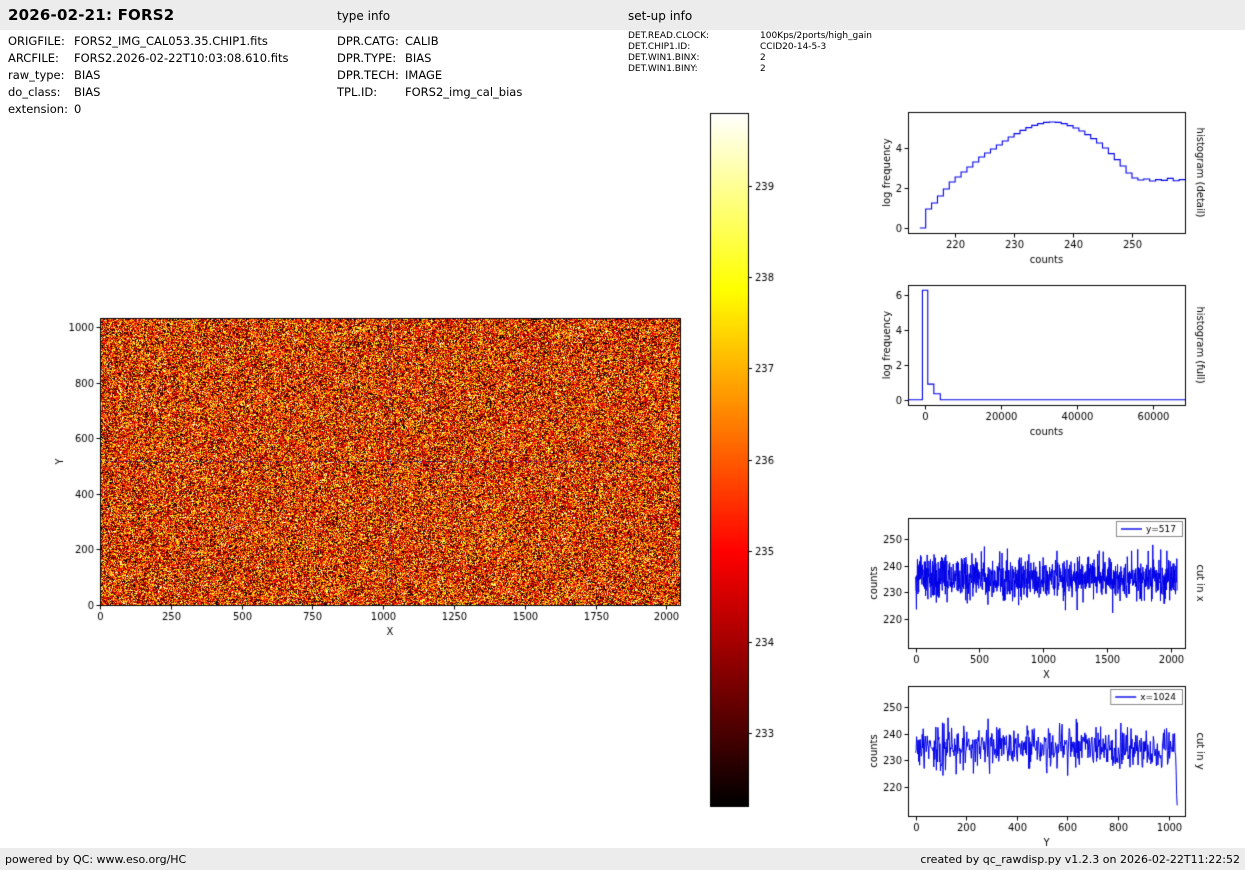  Describe the element at coordinates (96, 859) in the screenshot. I see `footer-credit-left: powered by QC: www.eso.org/HC` at that location.